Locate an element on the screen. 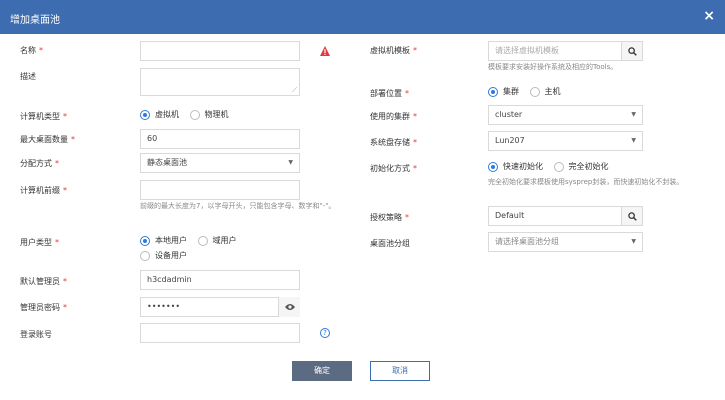  cancel-button: 取消 is located at coordinates (400, 371).